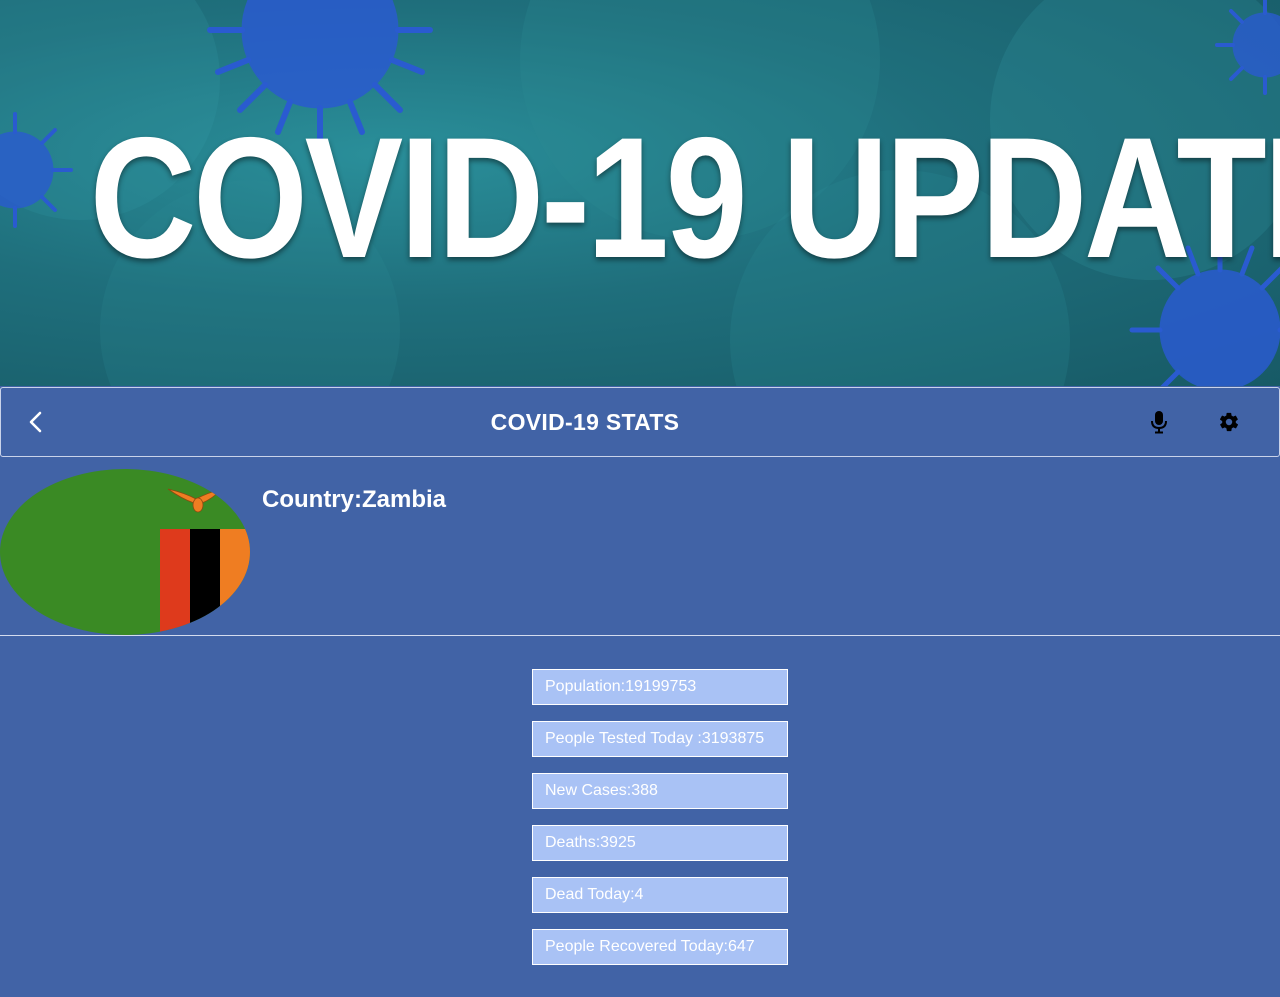 The height and width of the screenshot is (997, 1280). I want to click on stat-people-recovered-today: People Recovered Today:647, so click(660, 947).